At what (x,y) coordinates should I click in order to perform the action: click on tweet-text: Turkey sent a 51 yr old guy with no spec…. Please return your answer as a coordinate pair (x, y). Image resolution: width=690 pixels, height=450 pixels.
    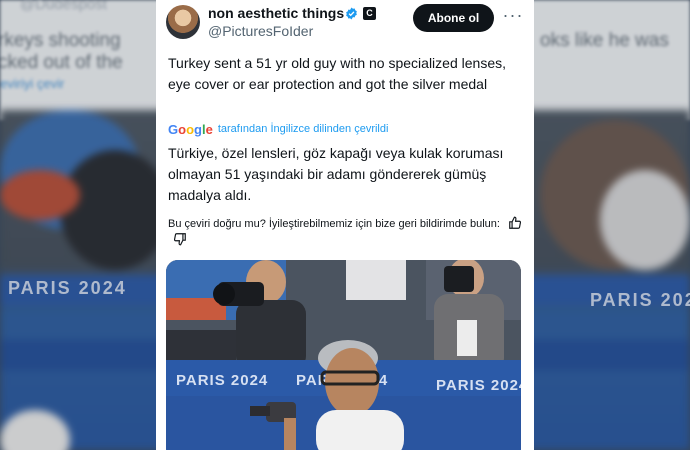
    Looking at the image, I should click on (337, 73).